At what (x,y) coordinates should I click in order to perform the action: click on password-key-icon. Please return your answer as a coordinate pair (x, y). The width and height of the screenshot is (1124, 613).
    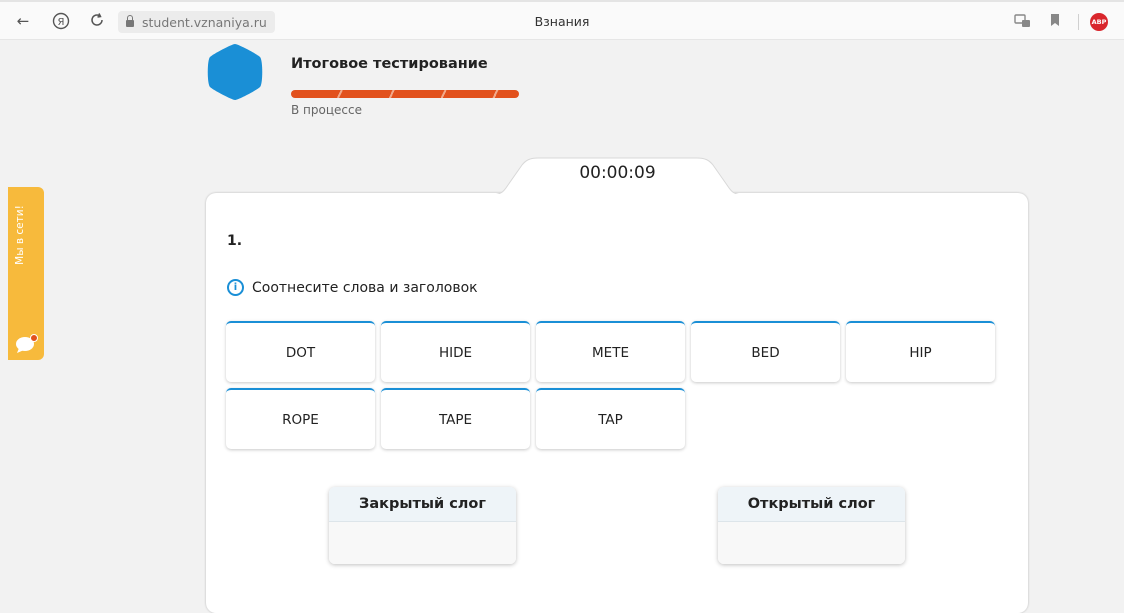
    Looking at the image, I should click on (1023, 21).